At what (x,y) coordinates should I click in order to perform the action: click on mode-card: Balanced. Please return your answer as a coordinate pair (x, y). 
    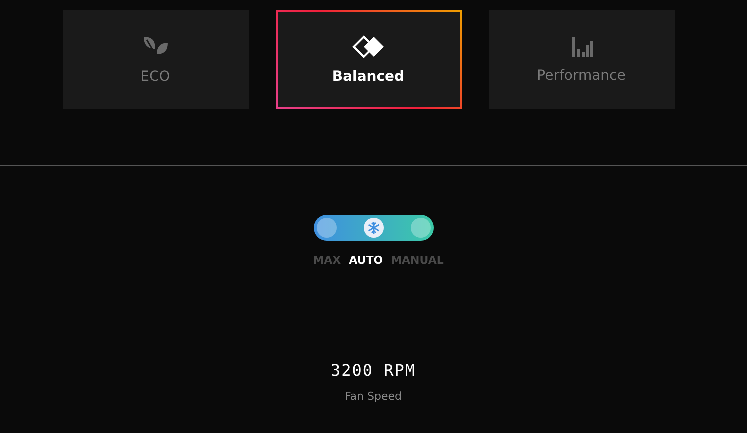
    Looking at the image, I should click on (369, 59).